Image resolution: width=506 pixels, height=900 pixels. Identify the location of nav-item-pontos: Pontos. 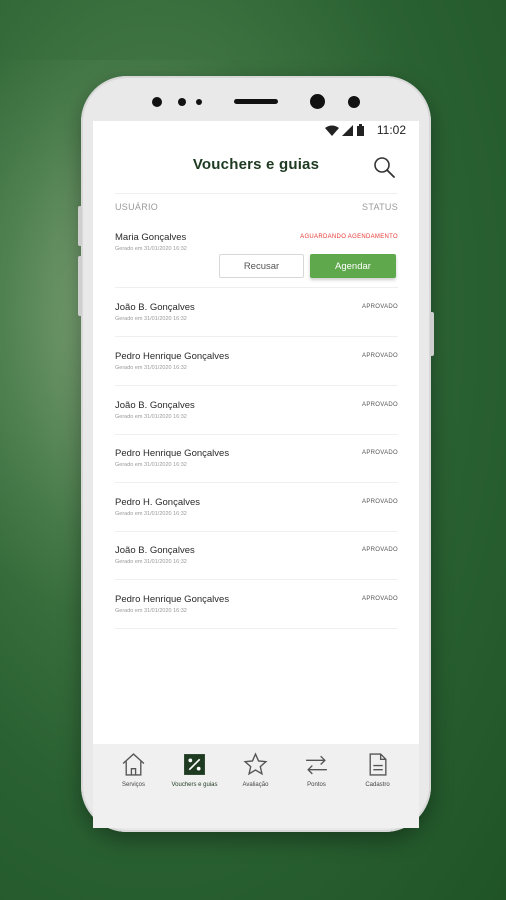
(316, 786).